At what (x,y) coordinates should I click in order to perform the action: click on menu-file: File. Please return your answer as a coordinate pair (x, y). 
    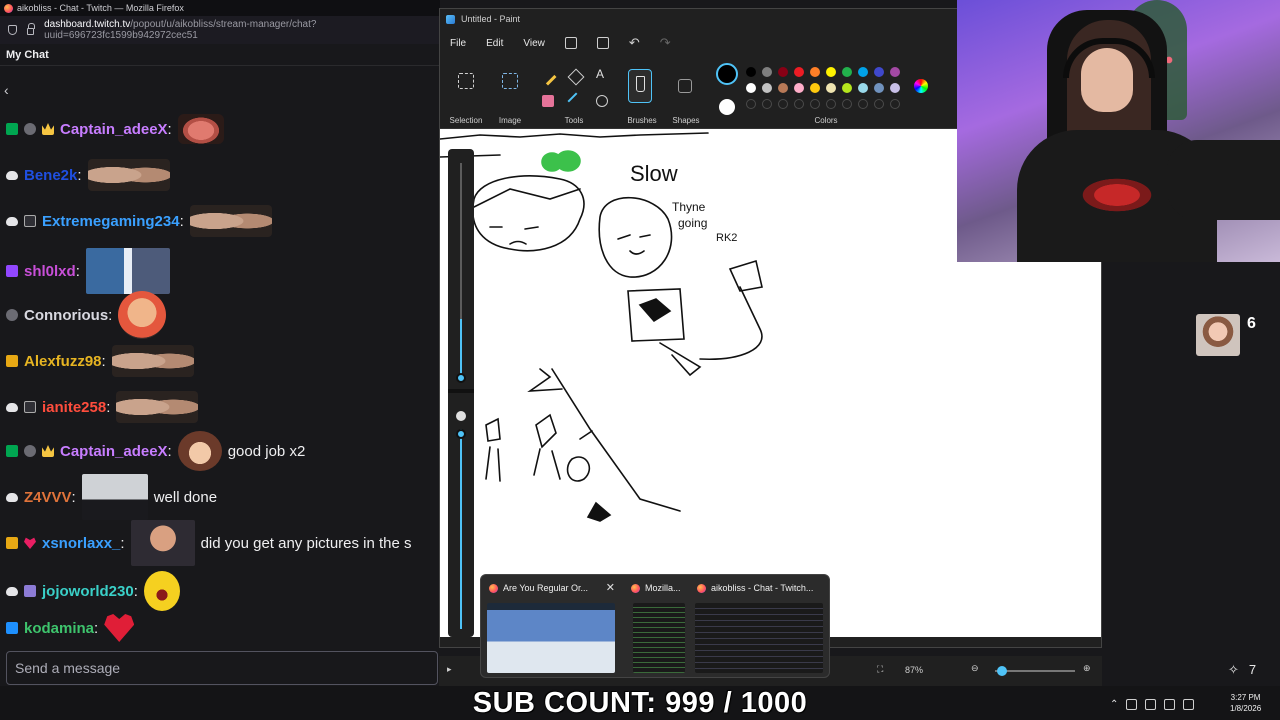
    Looking at the image, I should click on (458, 43).